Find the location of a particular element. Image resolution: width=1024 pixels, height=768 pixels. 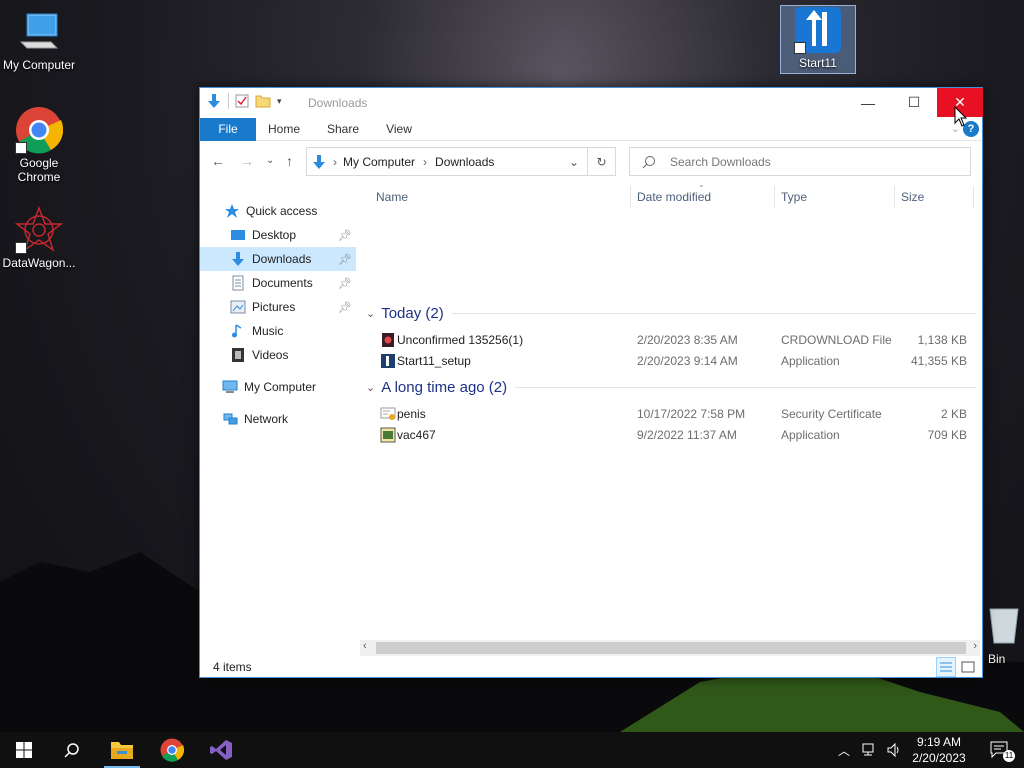

search-button is located at coordinates (72, 750).